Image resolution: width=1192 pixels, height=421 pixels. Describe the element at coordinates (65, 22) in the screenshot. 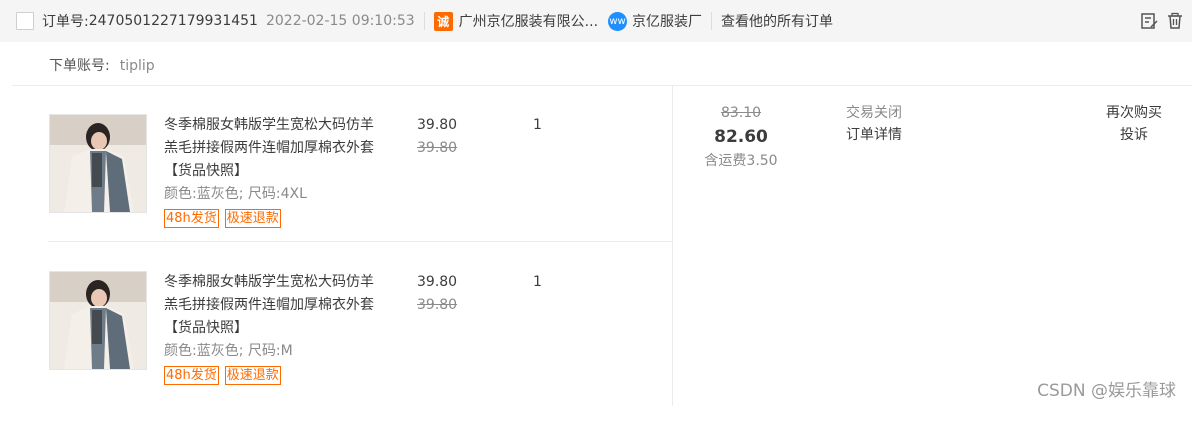

I see `order-number-label: 订单号:` at that location.